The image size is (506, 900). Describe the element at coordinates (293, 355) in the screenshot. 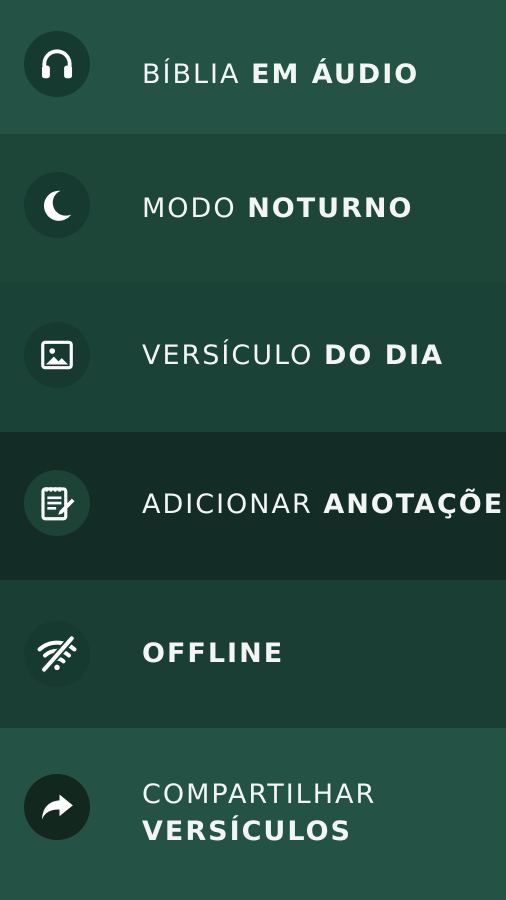

I see `menu-item-label: VERSÍCULO DO DIA` at that location.